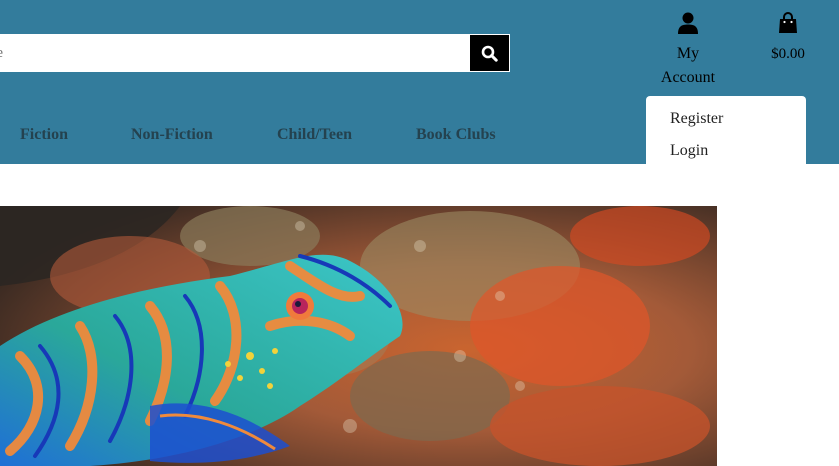 The width and height of the screenshot is (839, 466). What do you see at coordinates (234, 53) in the screenshot?
I see `search-input` at bounding box center [234, 53].